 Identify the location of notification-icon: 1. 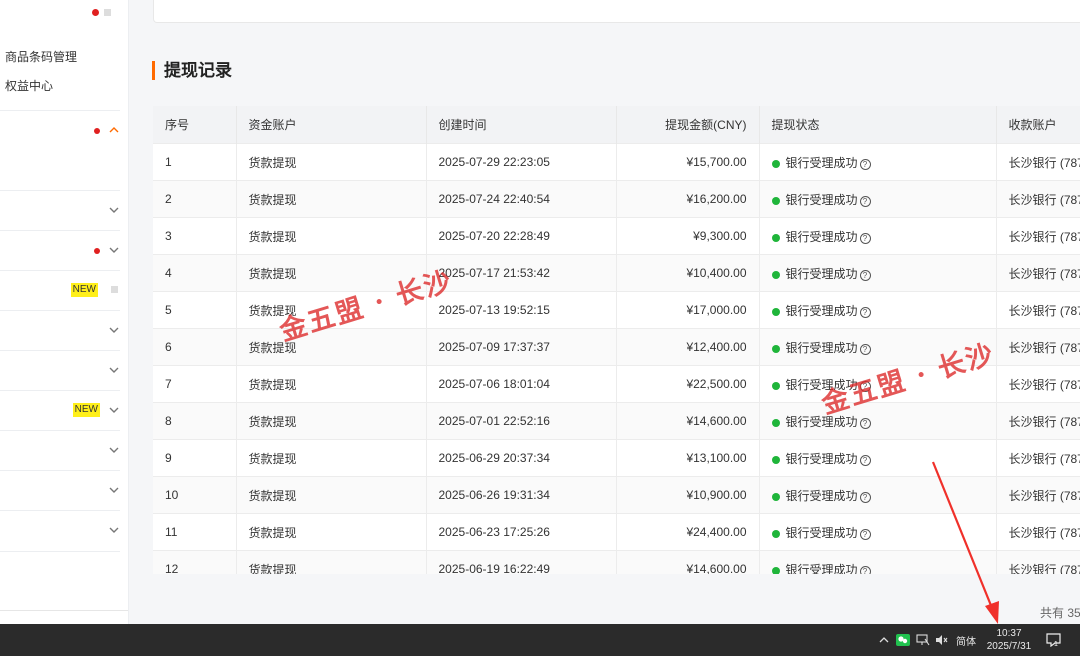
(1054, 642).